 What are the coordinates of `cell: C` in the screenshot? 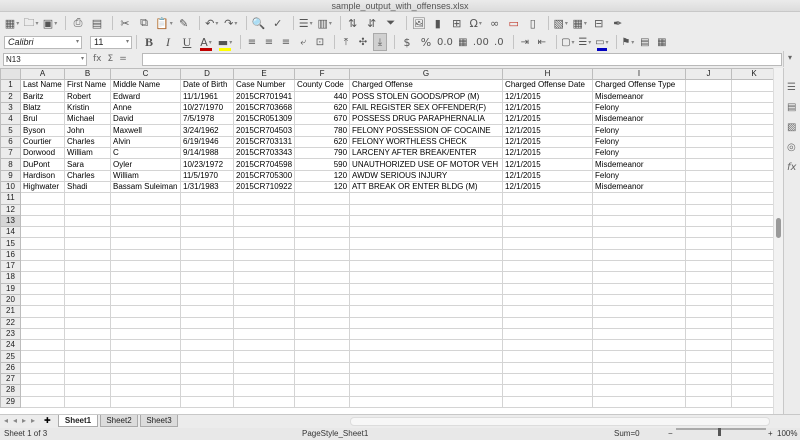 It's located at (145, 153).